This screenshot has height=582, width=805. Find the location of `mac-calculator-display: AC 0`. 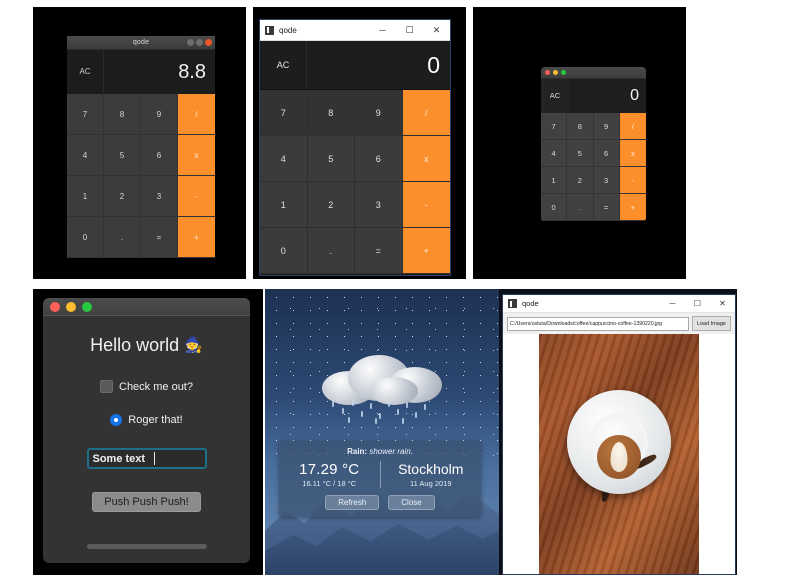

mac-calculator-display: AC 0 is located at coordinates (593, 96).